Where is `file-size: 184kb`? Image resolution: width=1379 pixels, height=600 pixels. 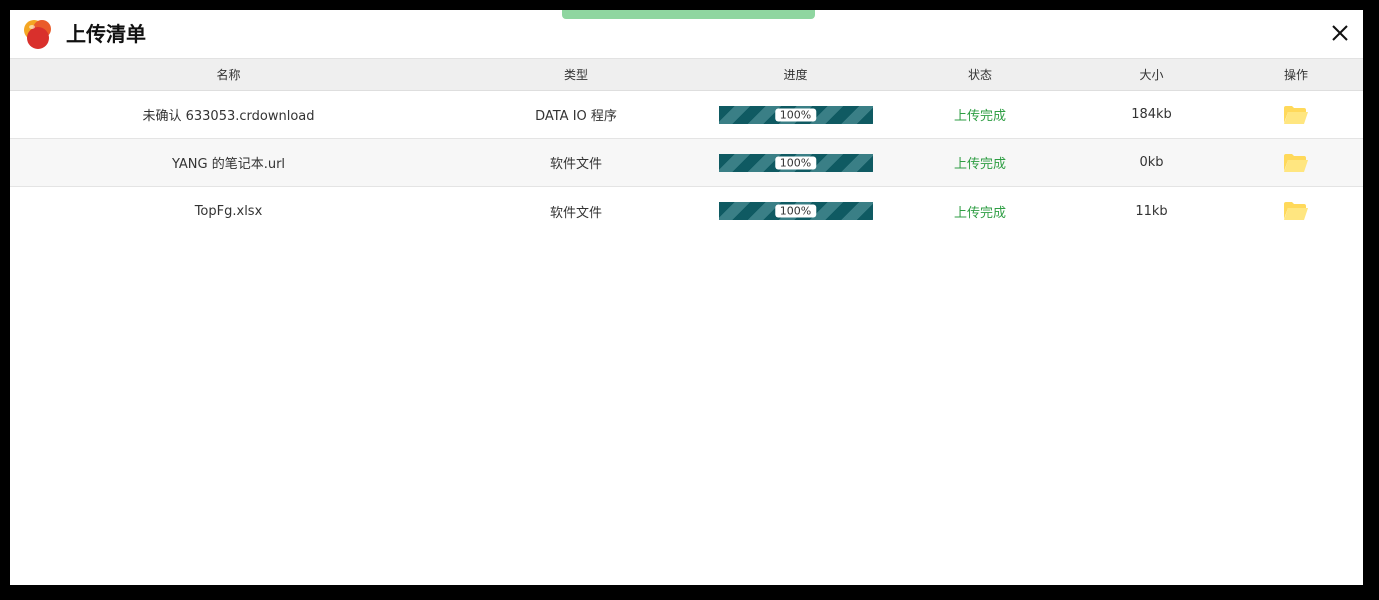 file-size: 184kb is located at coordinates (1151, 114).